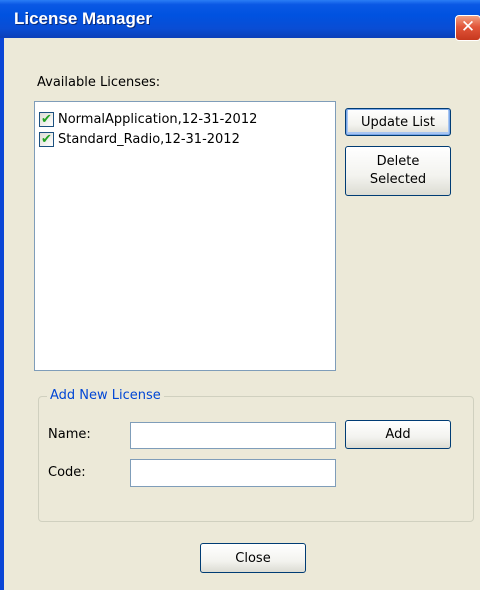 This screenshot has width=480, height=590. Describe the element at coordinates (69, 434) in the screenshot. I see `name-label: Name:` at that location.